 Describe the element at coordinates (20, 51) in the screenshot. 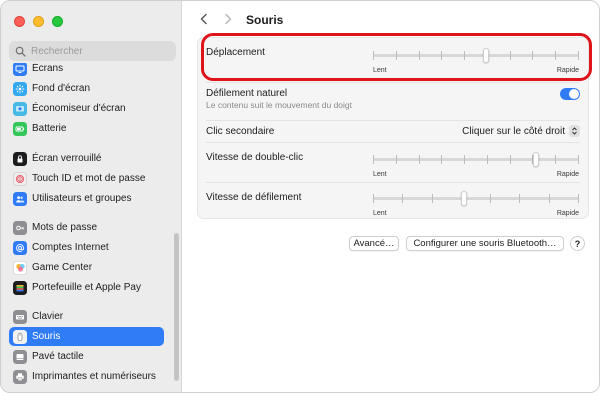

I see `search-icon` at that location.